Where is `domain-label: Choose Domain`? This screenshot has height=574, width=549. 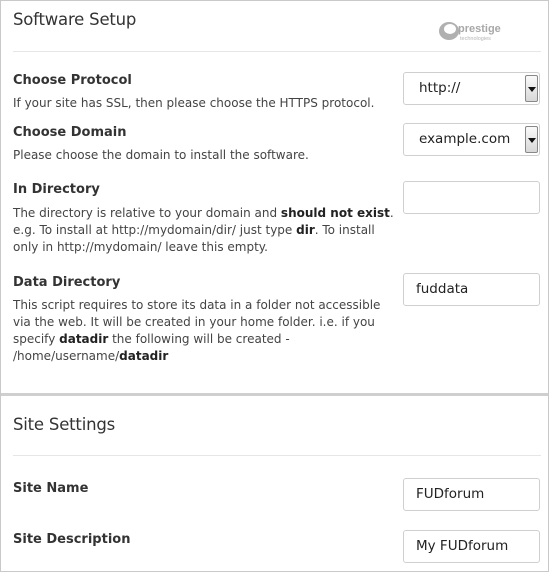 domain-label: Choose Domain is located at coordinates (70, 132).